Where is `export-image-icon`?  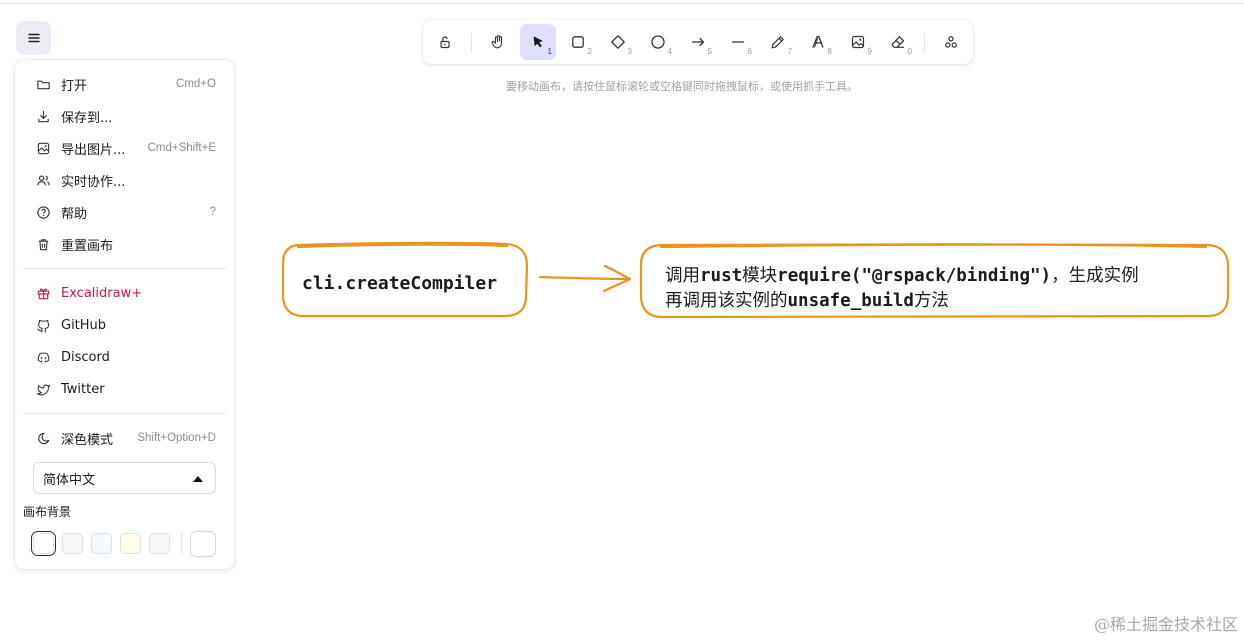
export-image-icon is located at coordinates (43, 148).